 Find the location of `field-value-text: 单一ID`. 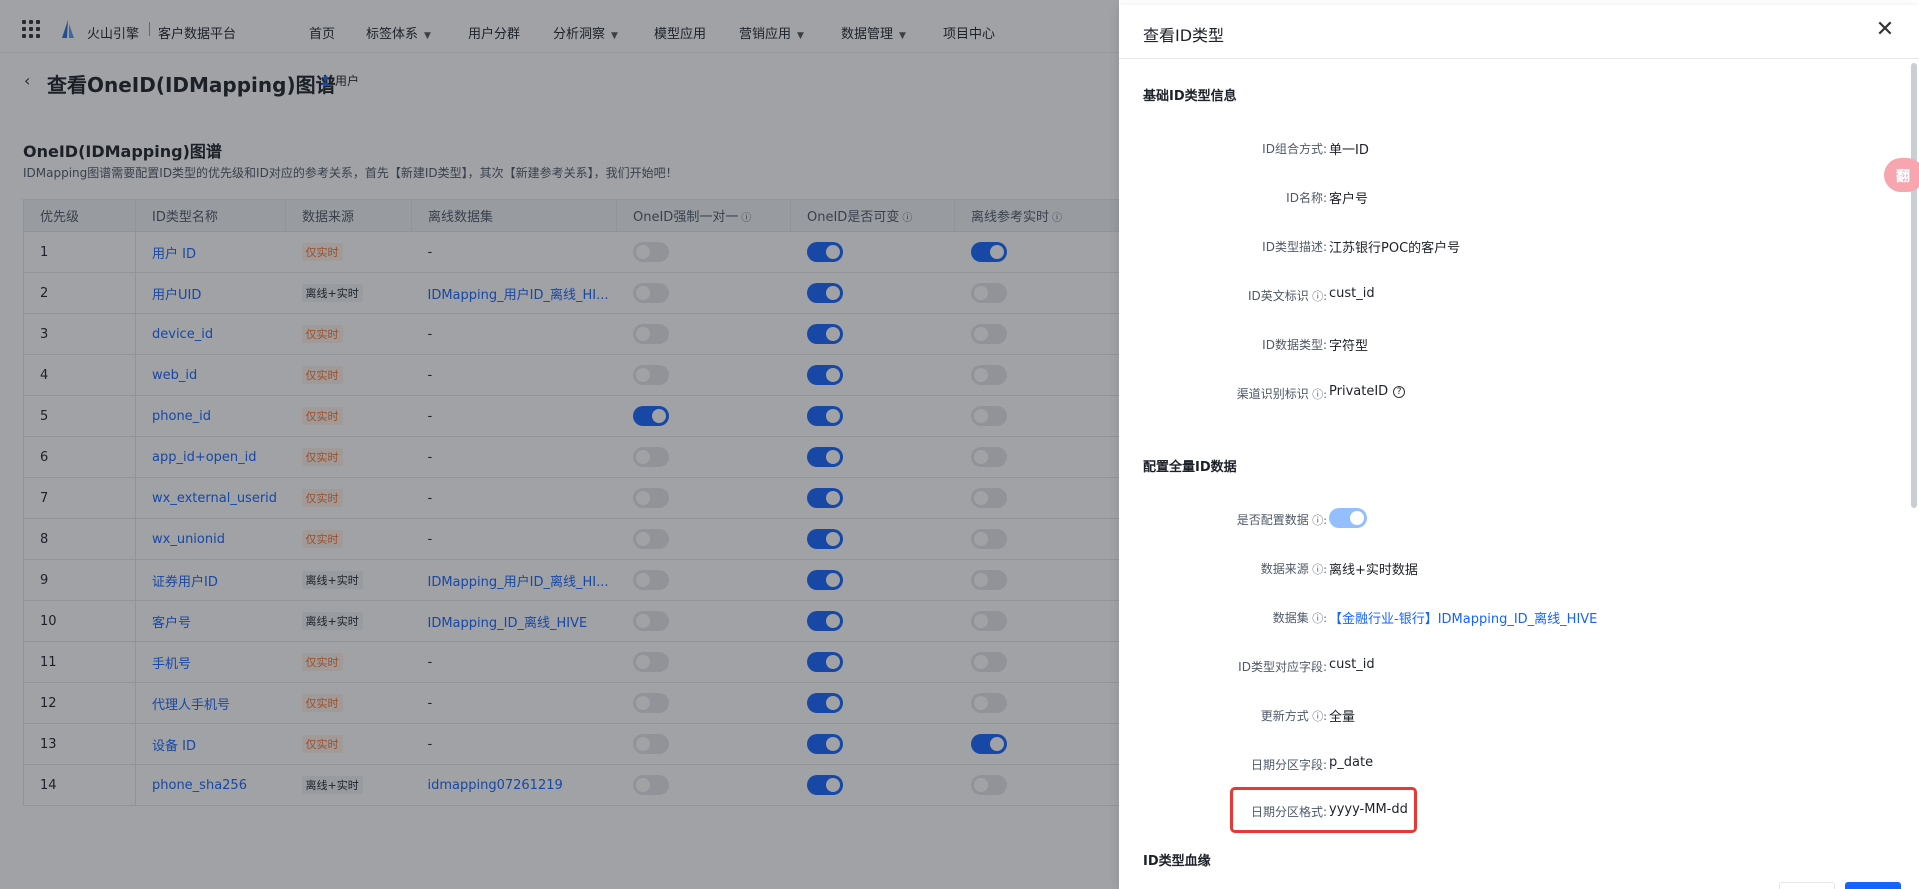

field-value-text: 单一ID is located at coordinates (1349, 150).